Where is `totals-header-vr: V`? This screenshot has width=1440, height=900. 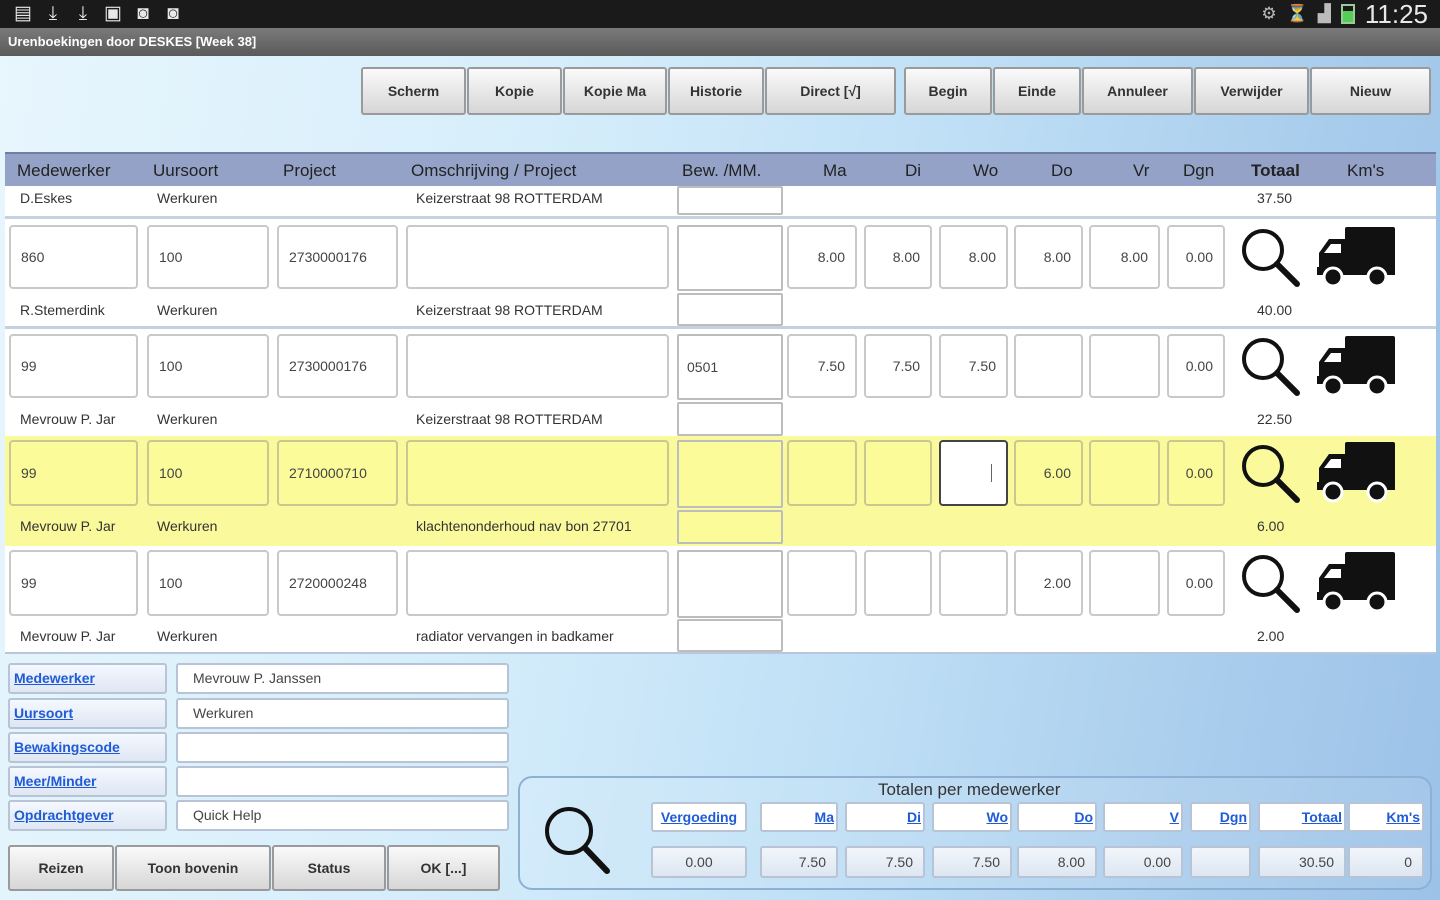 totals-header-vr: V is located at coordinates (1143, 817).